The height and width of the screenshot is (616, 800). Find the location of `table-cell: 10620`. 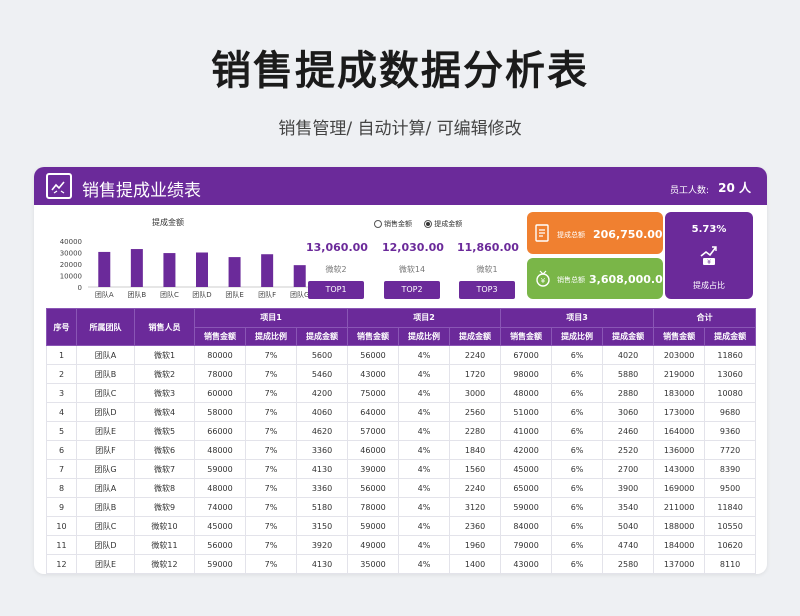

table-cell: 10620 is located at coordinates (730, 545).